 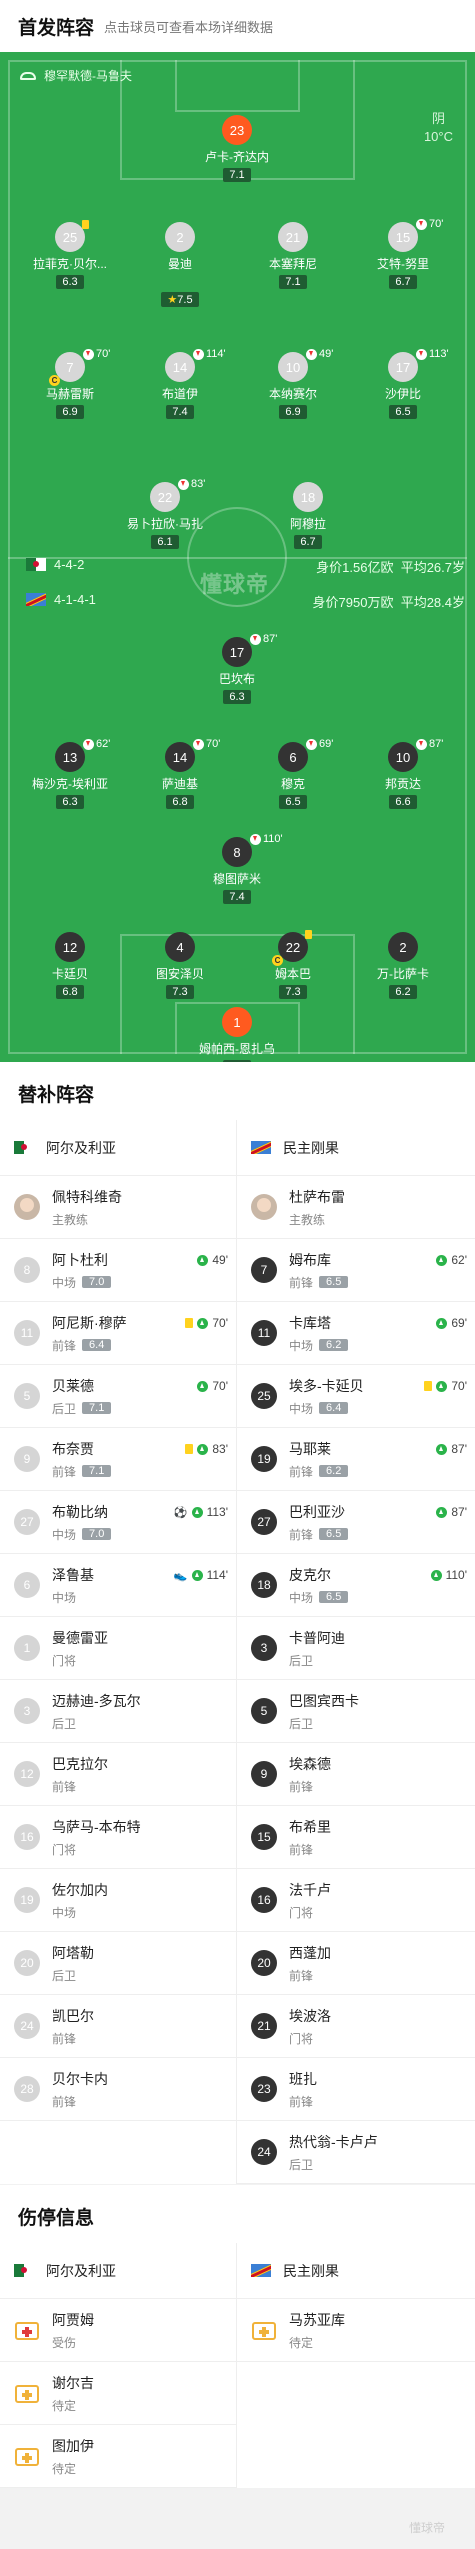 What do you see at coordinates (356, 1522) in the screenshot?
I see `sub-row: 27 巴利亚沙 前锋 6.5 87'` at bounding box center [356, 1522].